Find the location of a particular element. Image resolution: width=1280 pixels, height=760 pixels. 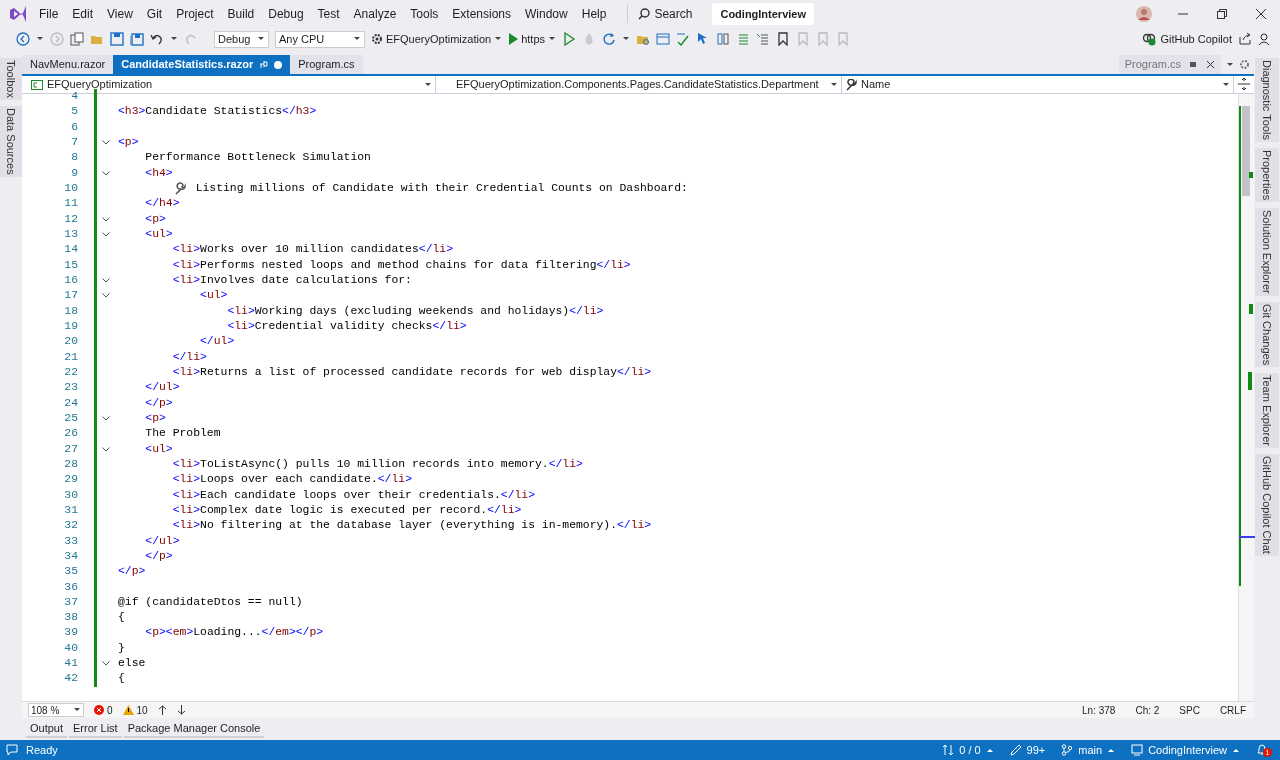

save-all-icon is located at coordinates (137, 39).